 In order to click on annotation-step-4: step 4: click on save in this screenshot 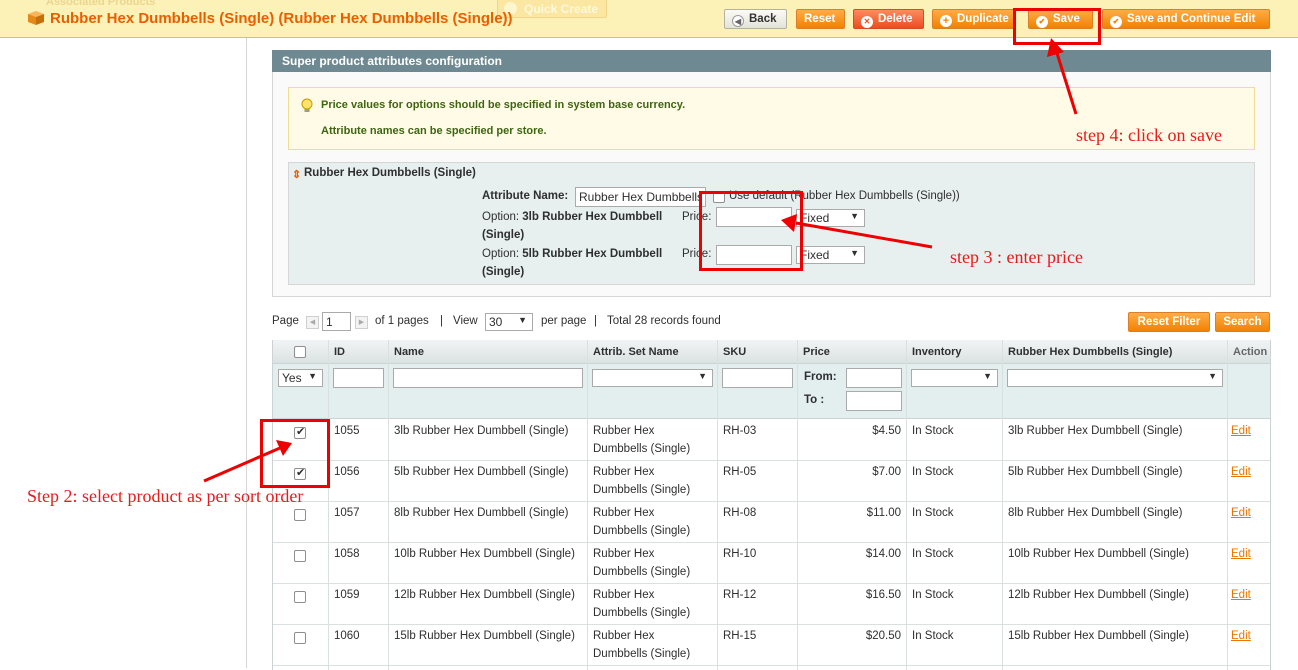, I will do `click(1149, 135)`.